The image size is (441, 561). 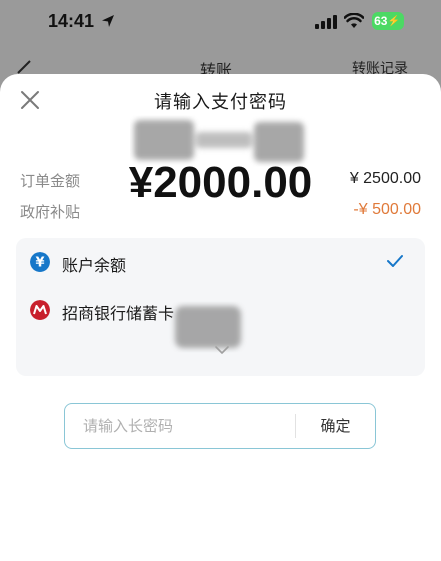 What do you see at coordinates (24, 67) in the screenshot?
I see `back-arrow-icon` at bounding box center [24, 67].